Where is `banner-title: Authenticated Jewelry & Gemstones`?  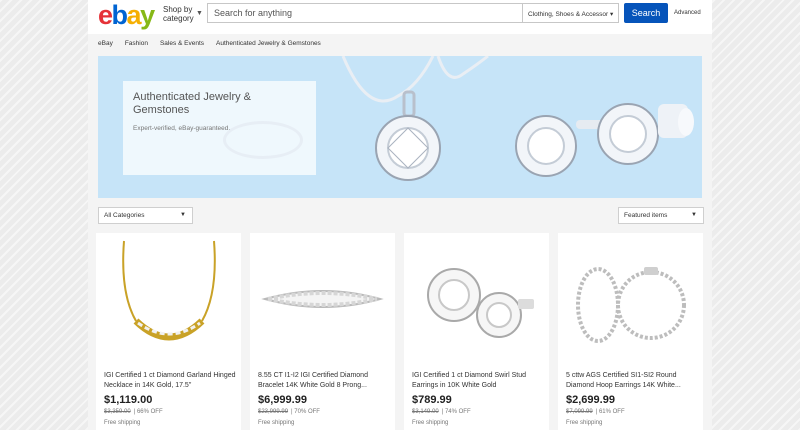 banner-title: Authenticated Jewelry & Gemstones is located at coordinates (192, 103).